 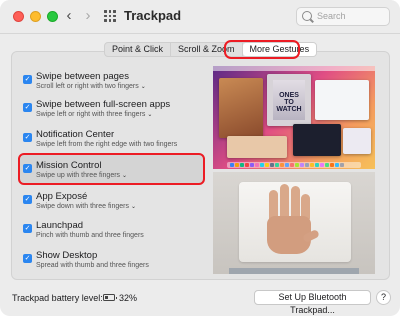 I want to click on battery-level-value: 32%, so click(x=128, y=298).